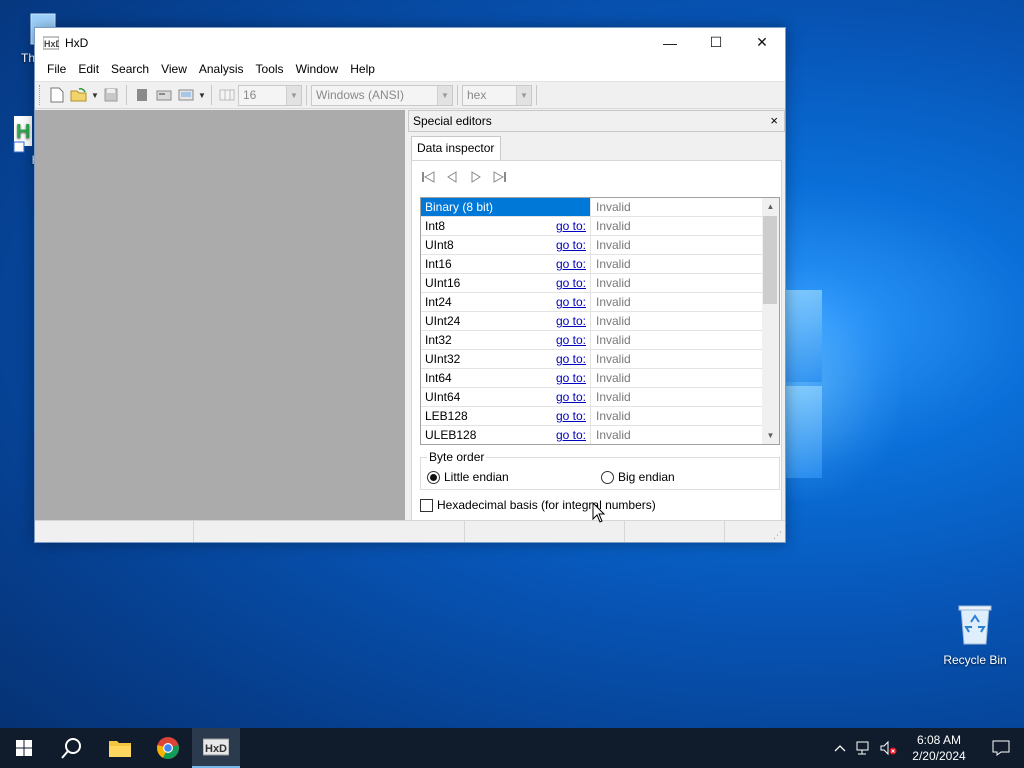 Image resolution: width=1024 pixels, height=768 pixels. Describe the element at coordinates (24, 748) in the screenshot. I see `start-button` at that location.